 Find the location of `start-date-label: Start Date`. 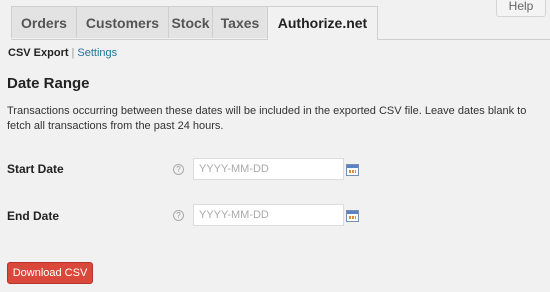

start-date-label: Start Date is located at coordinates (35, 169).